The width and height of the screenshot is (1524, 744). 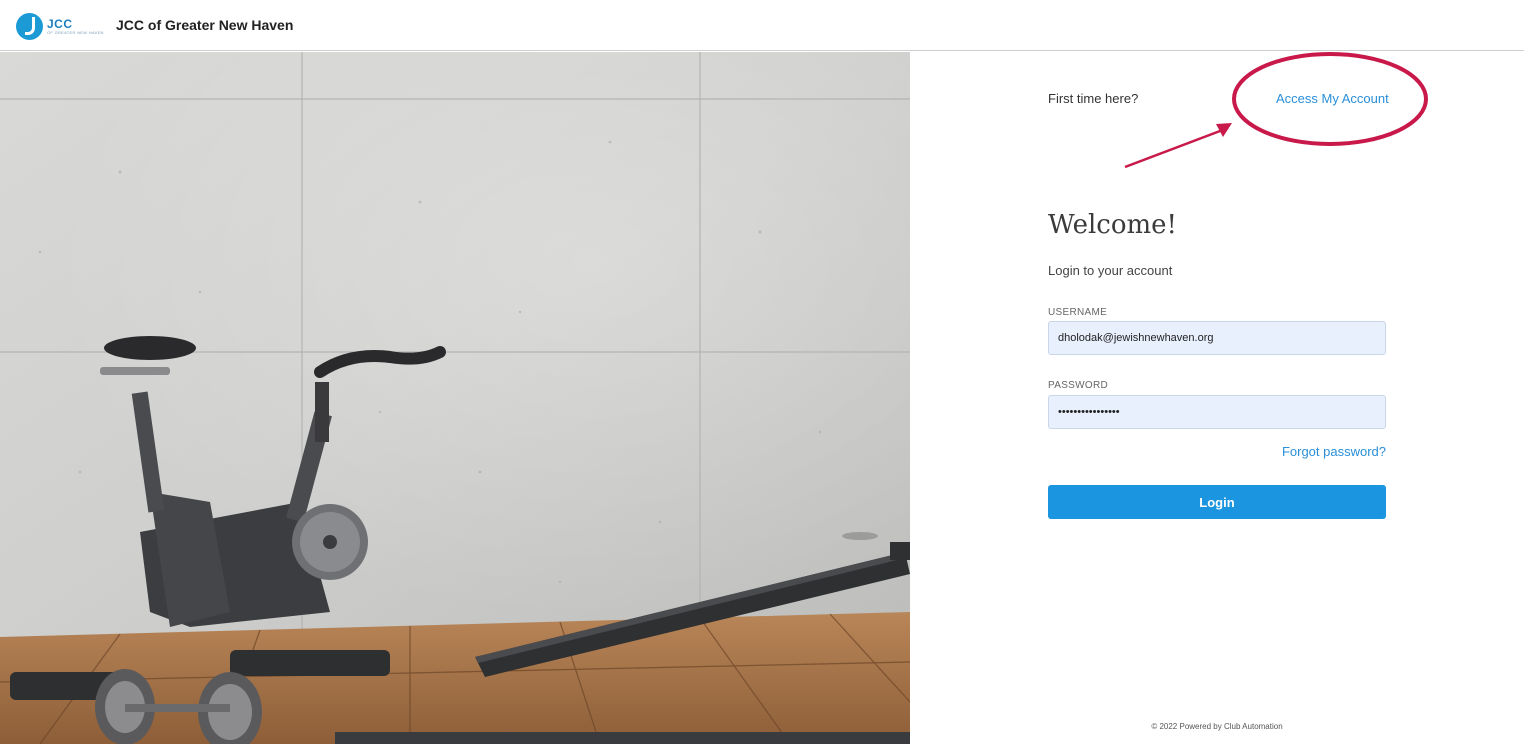 What do you see at coordinates (75, 32) in the screenshot?
I see `logo-subtext: OF GREATER NEW HAVEN` at bounding box center [75, 32].